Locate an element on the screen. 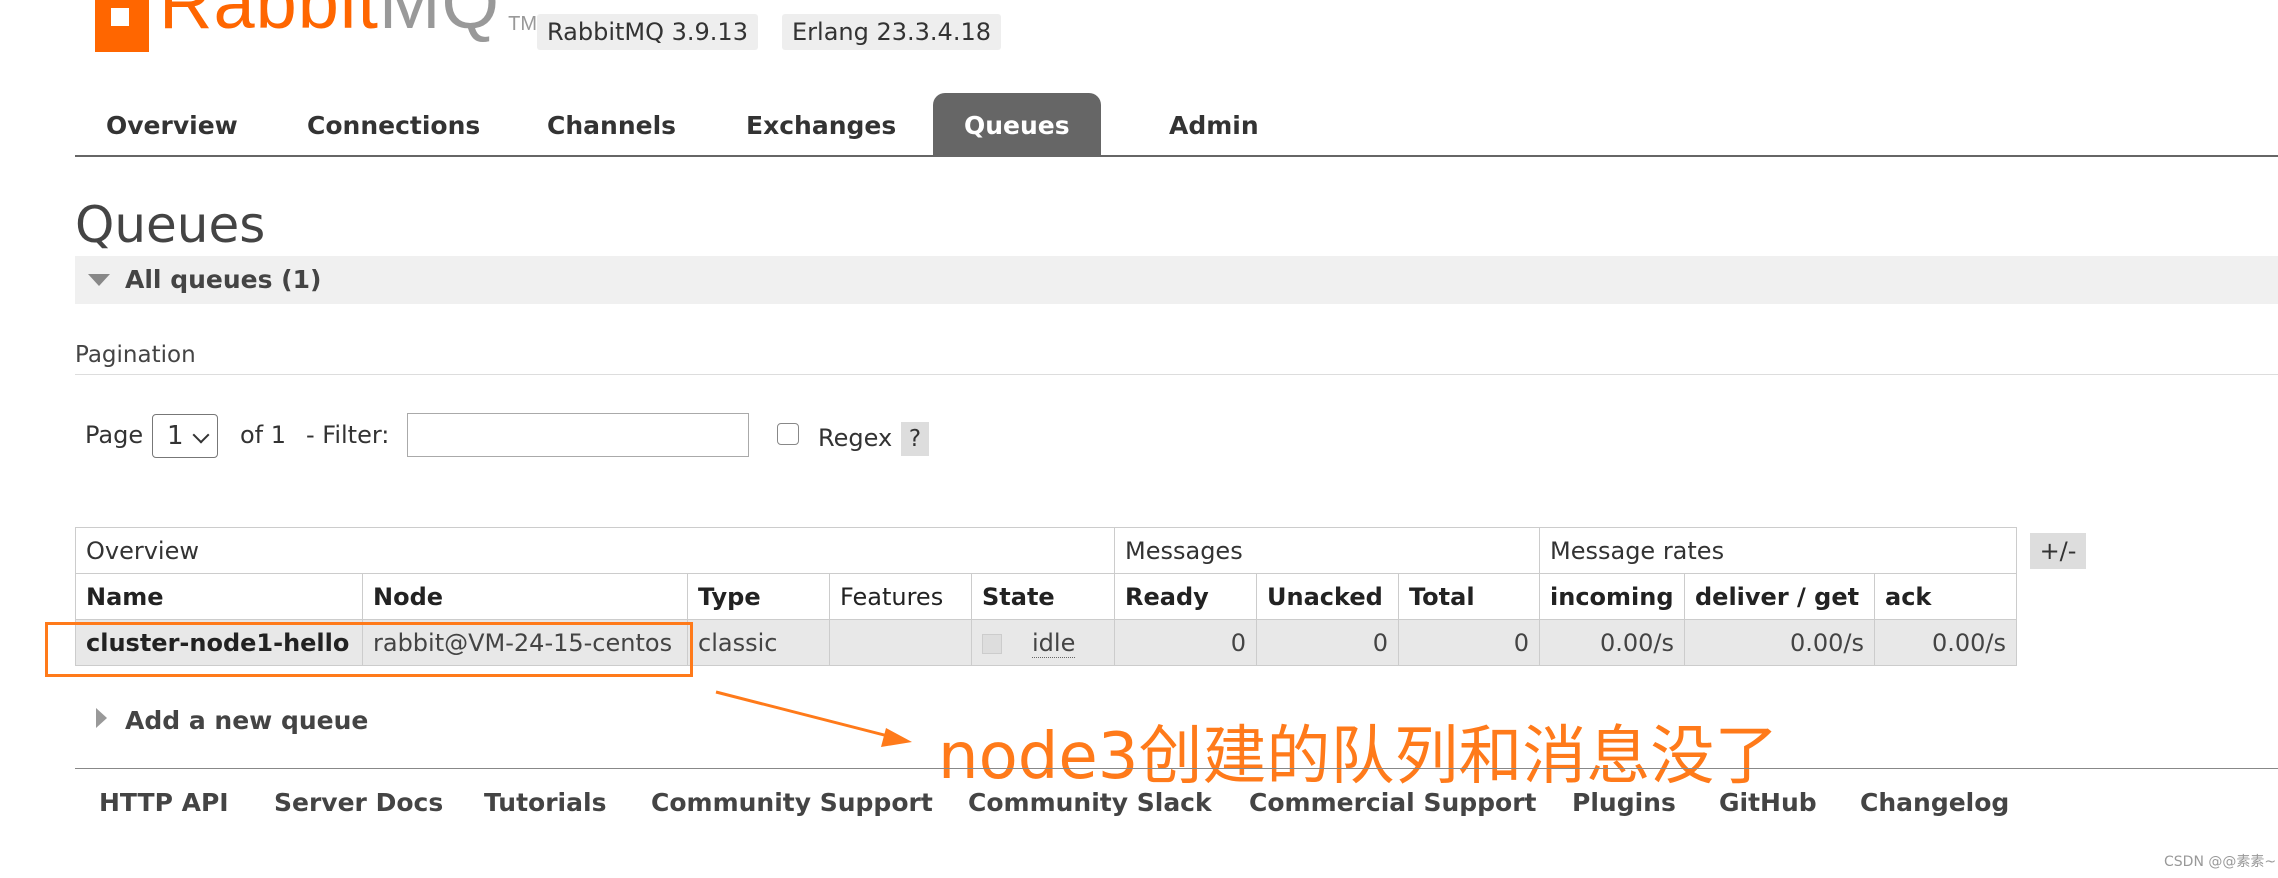  footer-link-plugins: Plugins is located at coordinates (1624, 802).